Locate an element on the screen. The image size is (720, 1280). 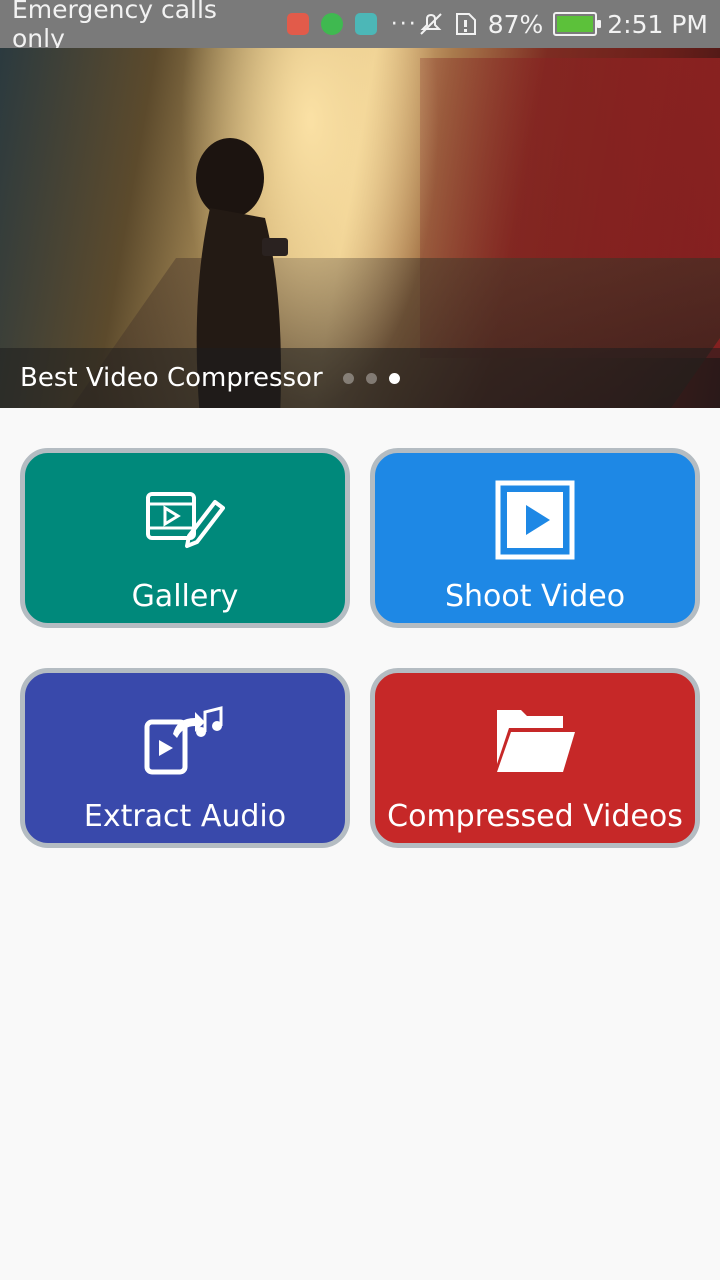
status-bar: Emergency calls only ··· 87% 2:51 PM is located at coordinates (360, 26).